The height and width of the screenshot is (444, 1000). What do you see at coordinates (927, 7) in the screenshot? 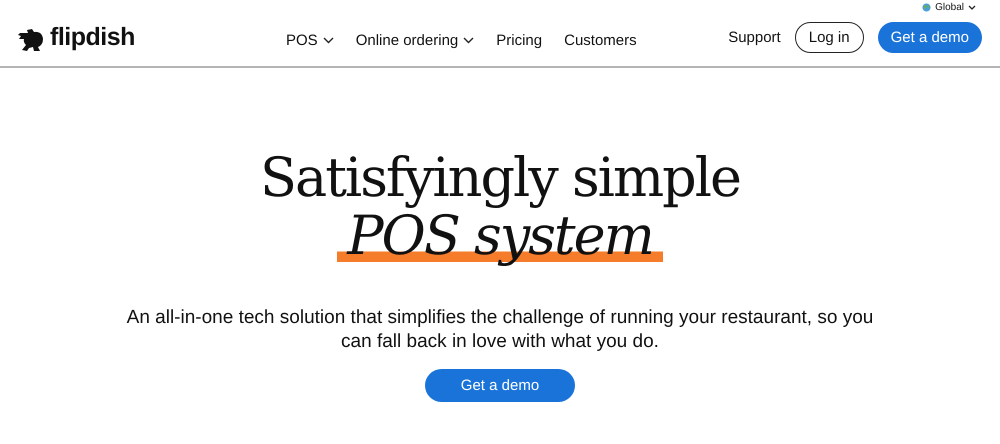
I see `globe-icon` at bounding box center [927, 7].